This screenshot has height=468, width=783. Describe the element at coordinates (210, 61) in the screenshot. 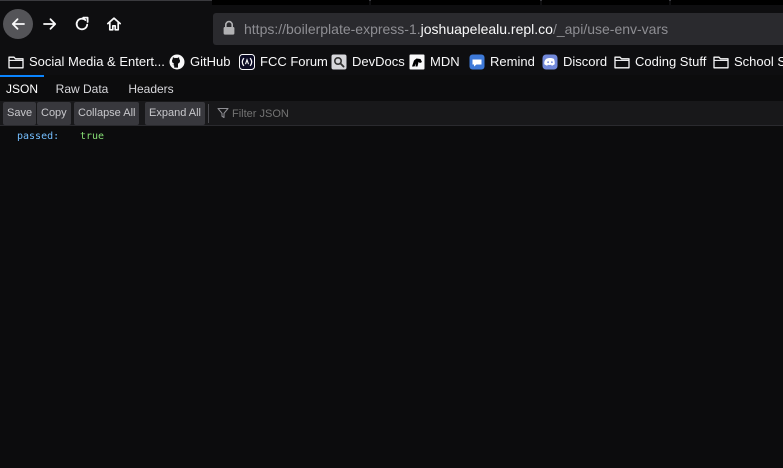

I see `bookmark-label: GitHub` at that location.